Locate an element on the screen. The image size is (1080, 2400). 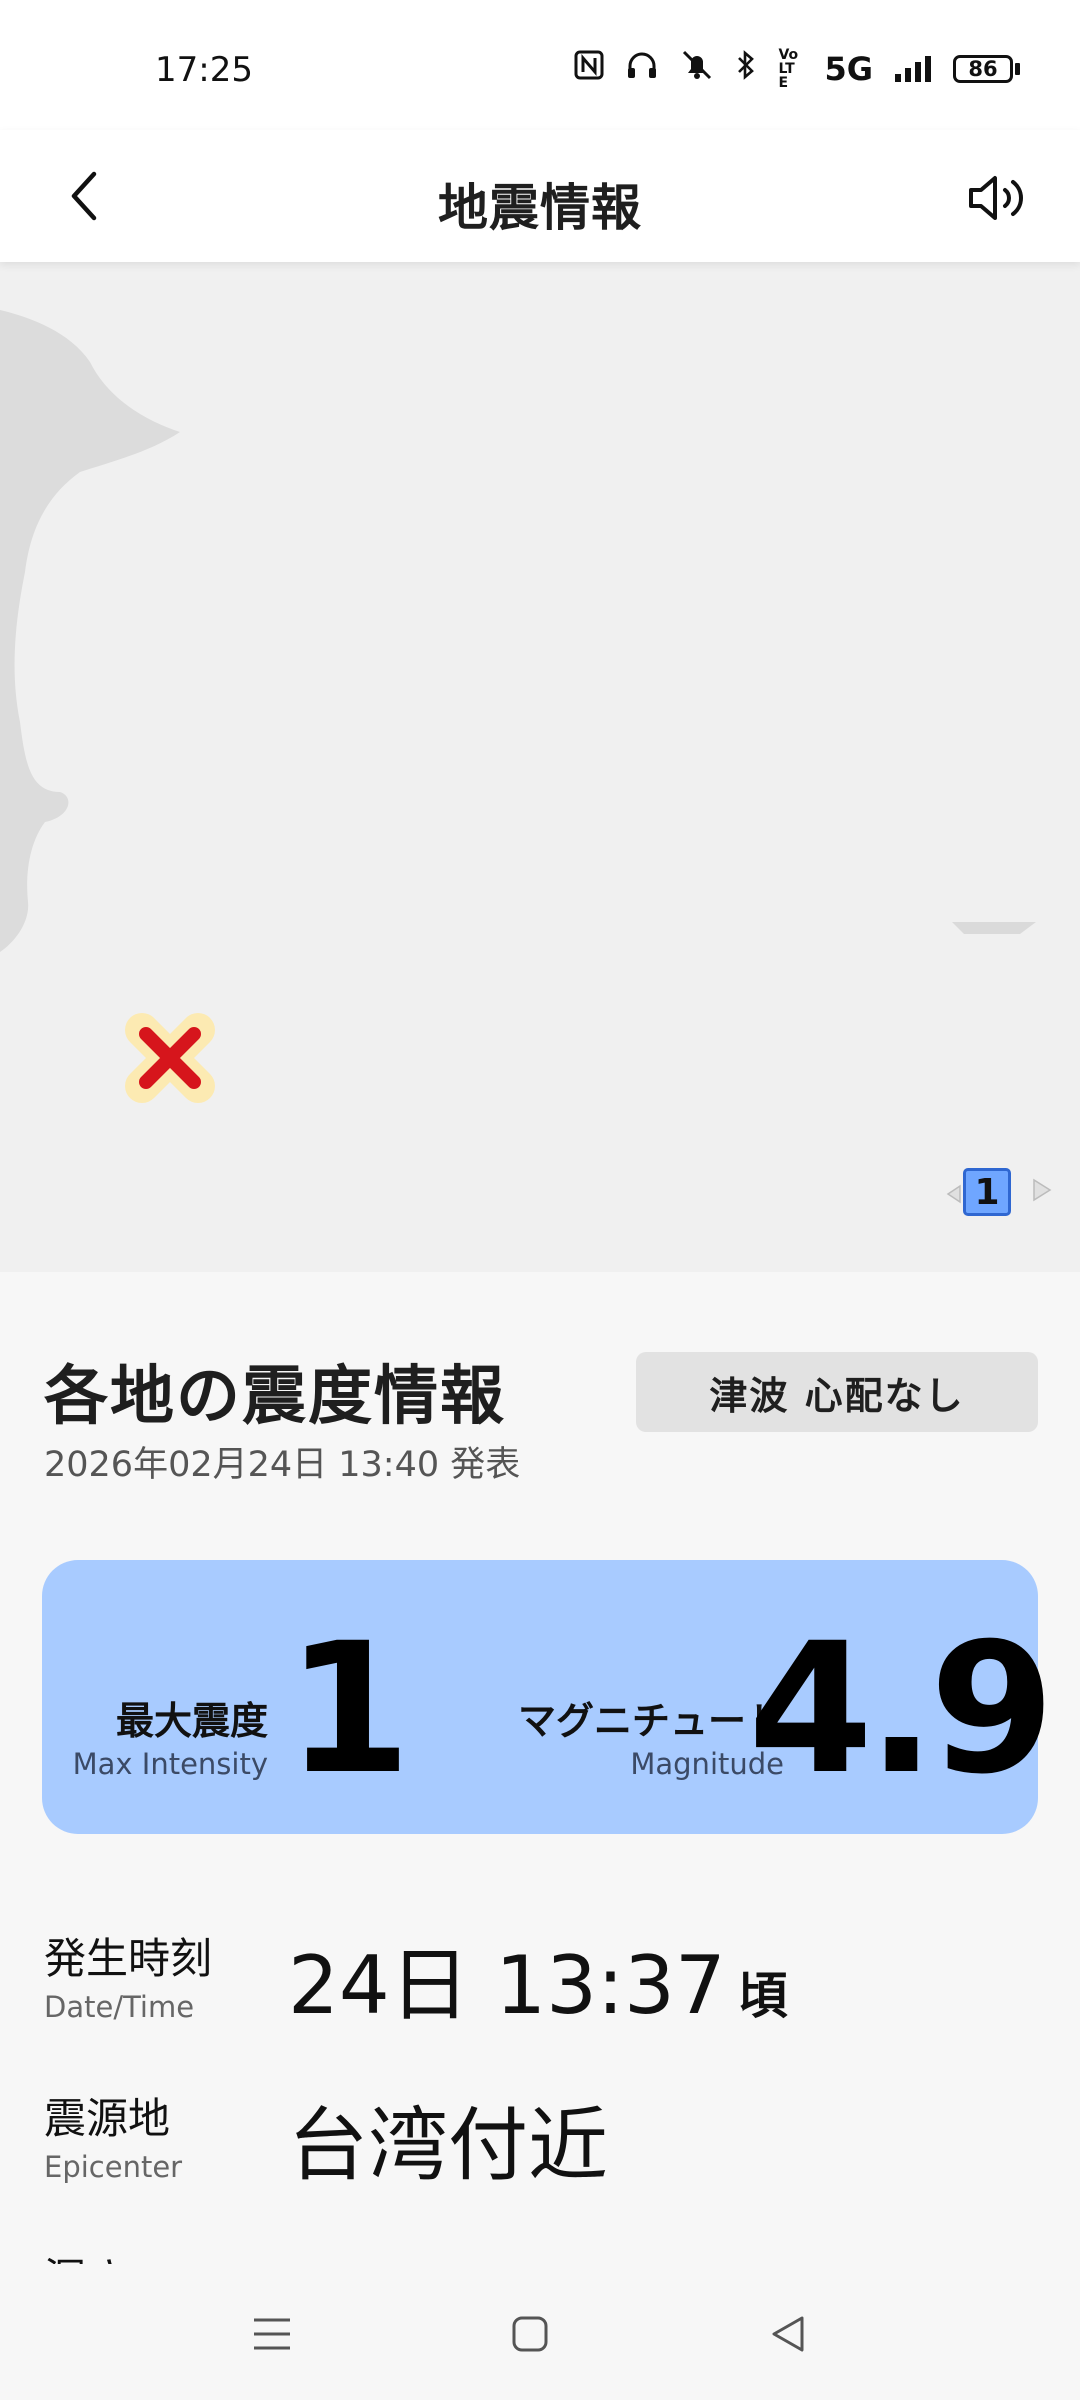
epicenter-label: 震源地 Epicenter is located at coordinates (113, 2139).